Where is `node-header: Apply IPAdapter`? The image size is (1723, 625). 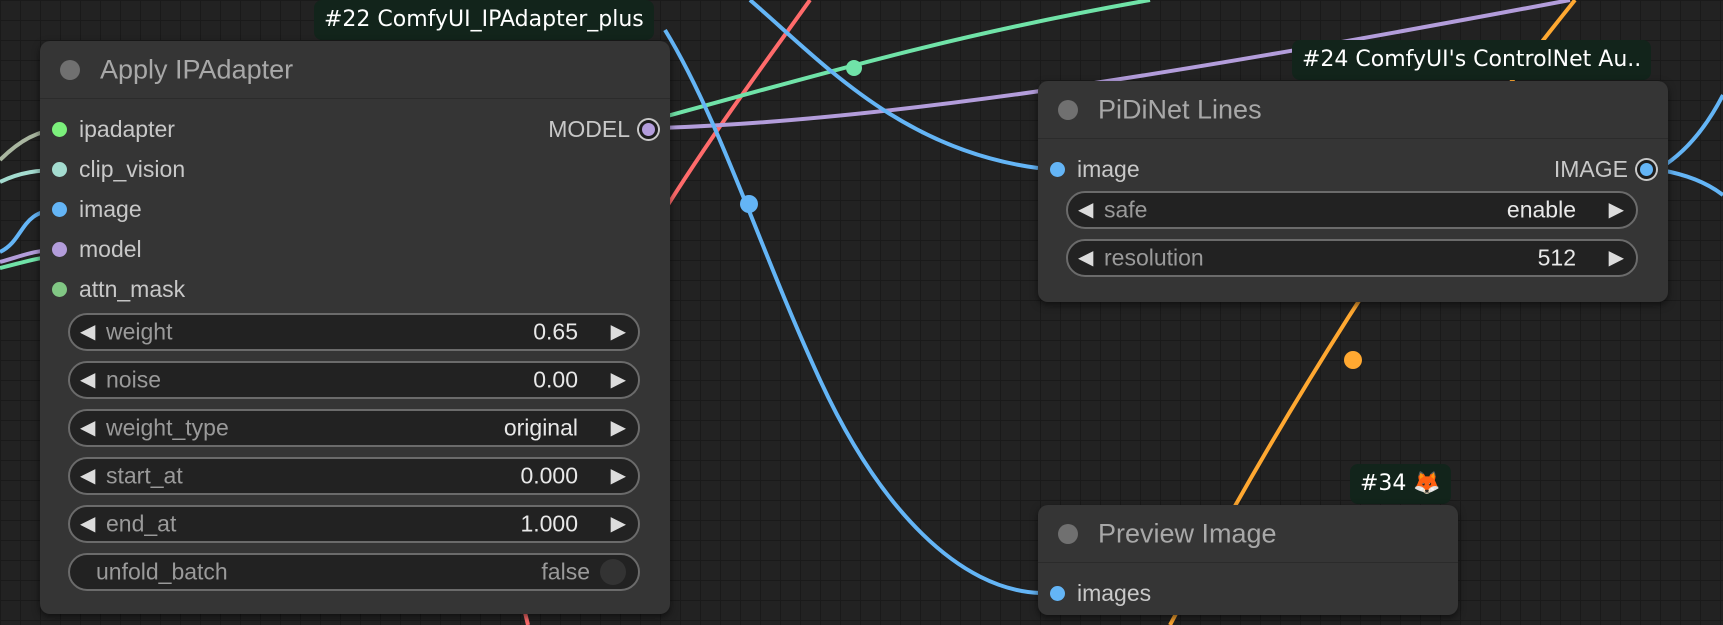 node-header: Apply IPAdapter is located at coordinates (355, 70).